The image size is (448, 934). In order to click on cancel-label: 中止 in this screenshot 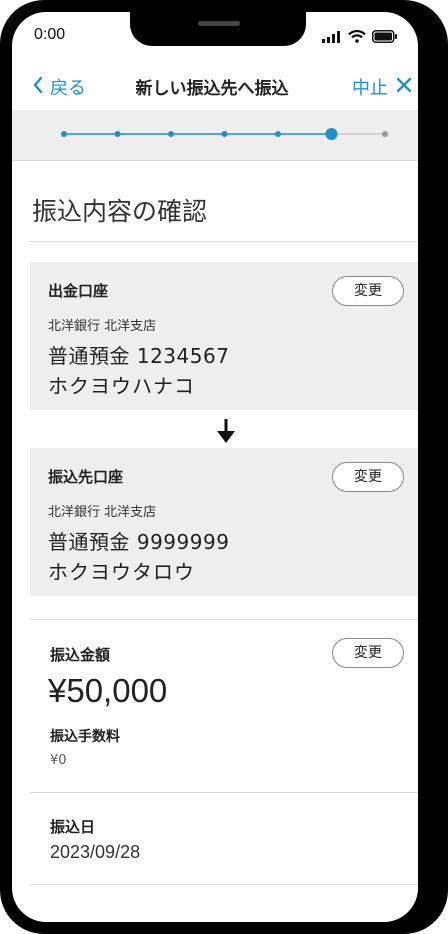, I will do `click(370, 88)`.